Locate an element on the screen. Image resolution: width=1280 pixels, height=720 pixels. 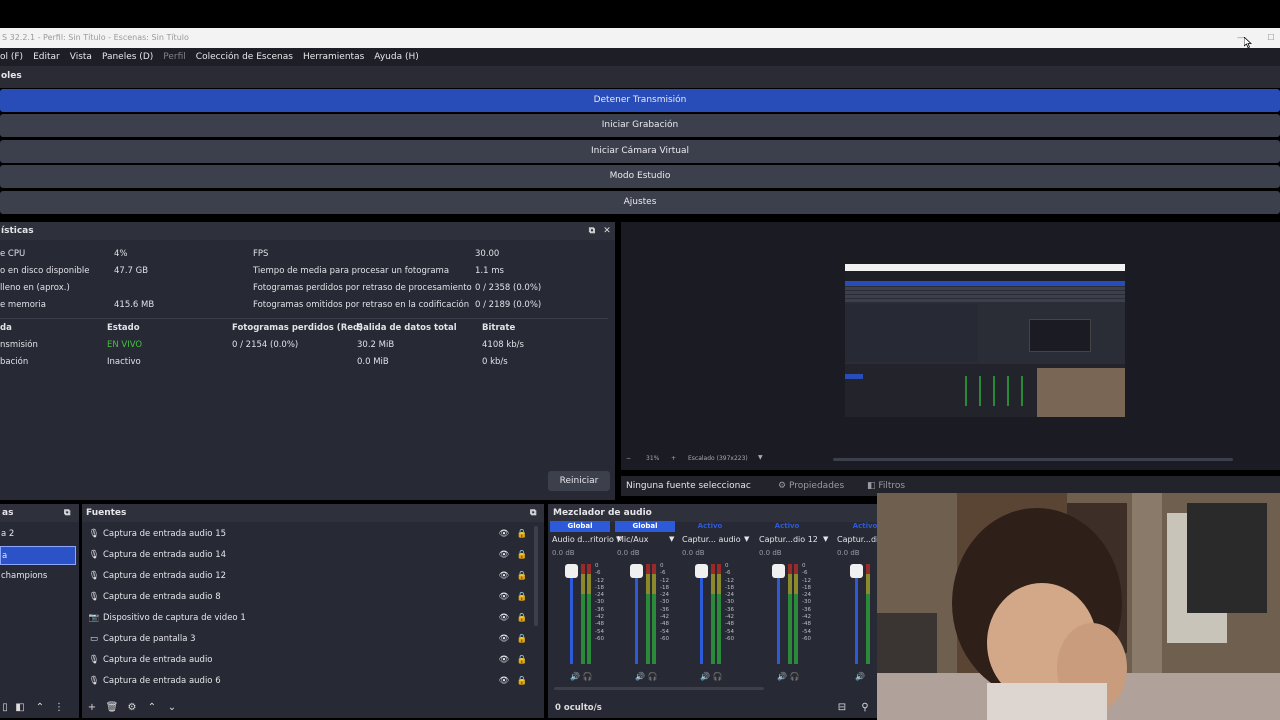
channel-name: Captur...di is located at coordinates (857, 539).